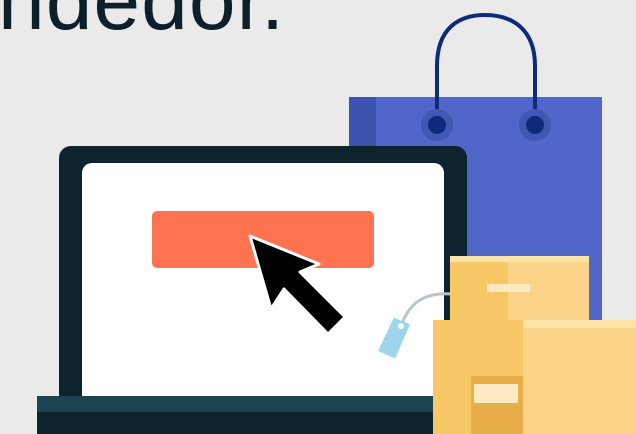 The image size is (636, 434). Describe the element at coordinates (534, 345) in the screenshot. I see `cardboard-boxes-icon` at that location.